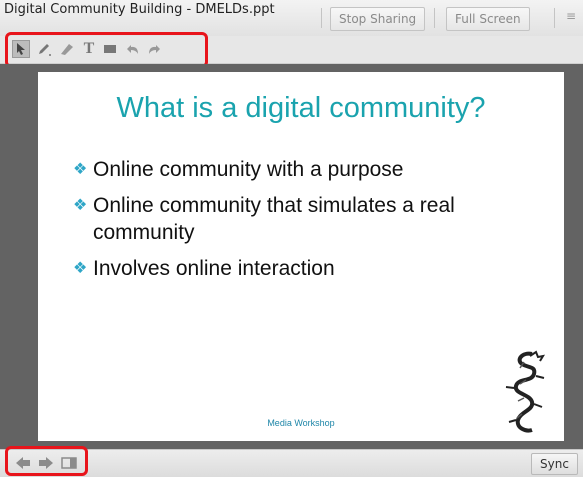 This screenshot has height=477, width=583. I want to click on slide-title: What is a digital community?, so click(301, 108).